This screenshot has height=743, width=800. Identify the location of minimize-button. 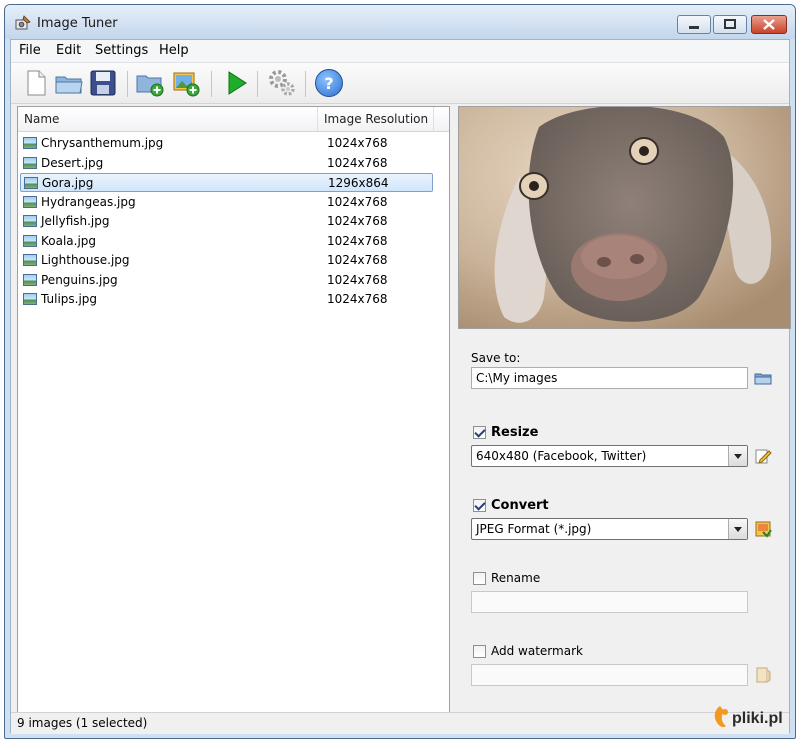
(694, 24).